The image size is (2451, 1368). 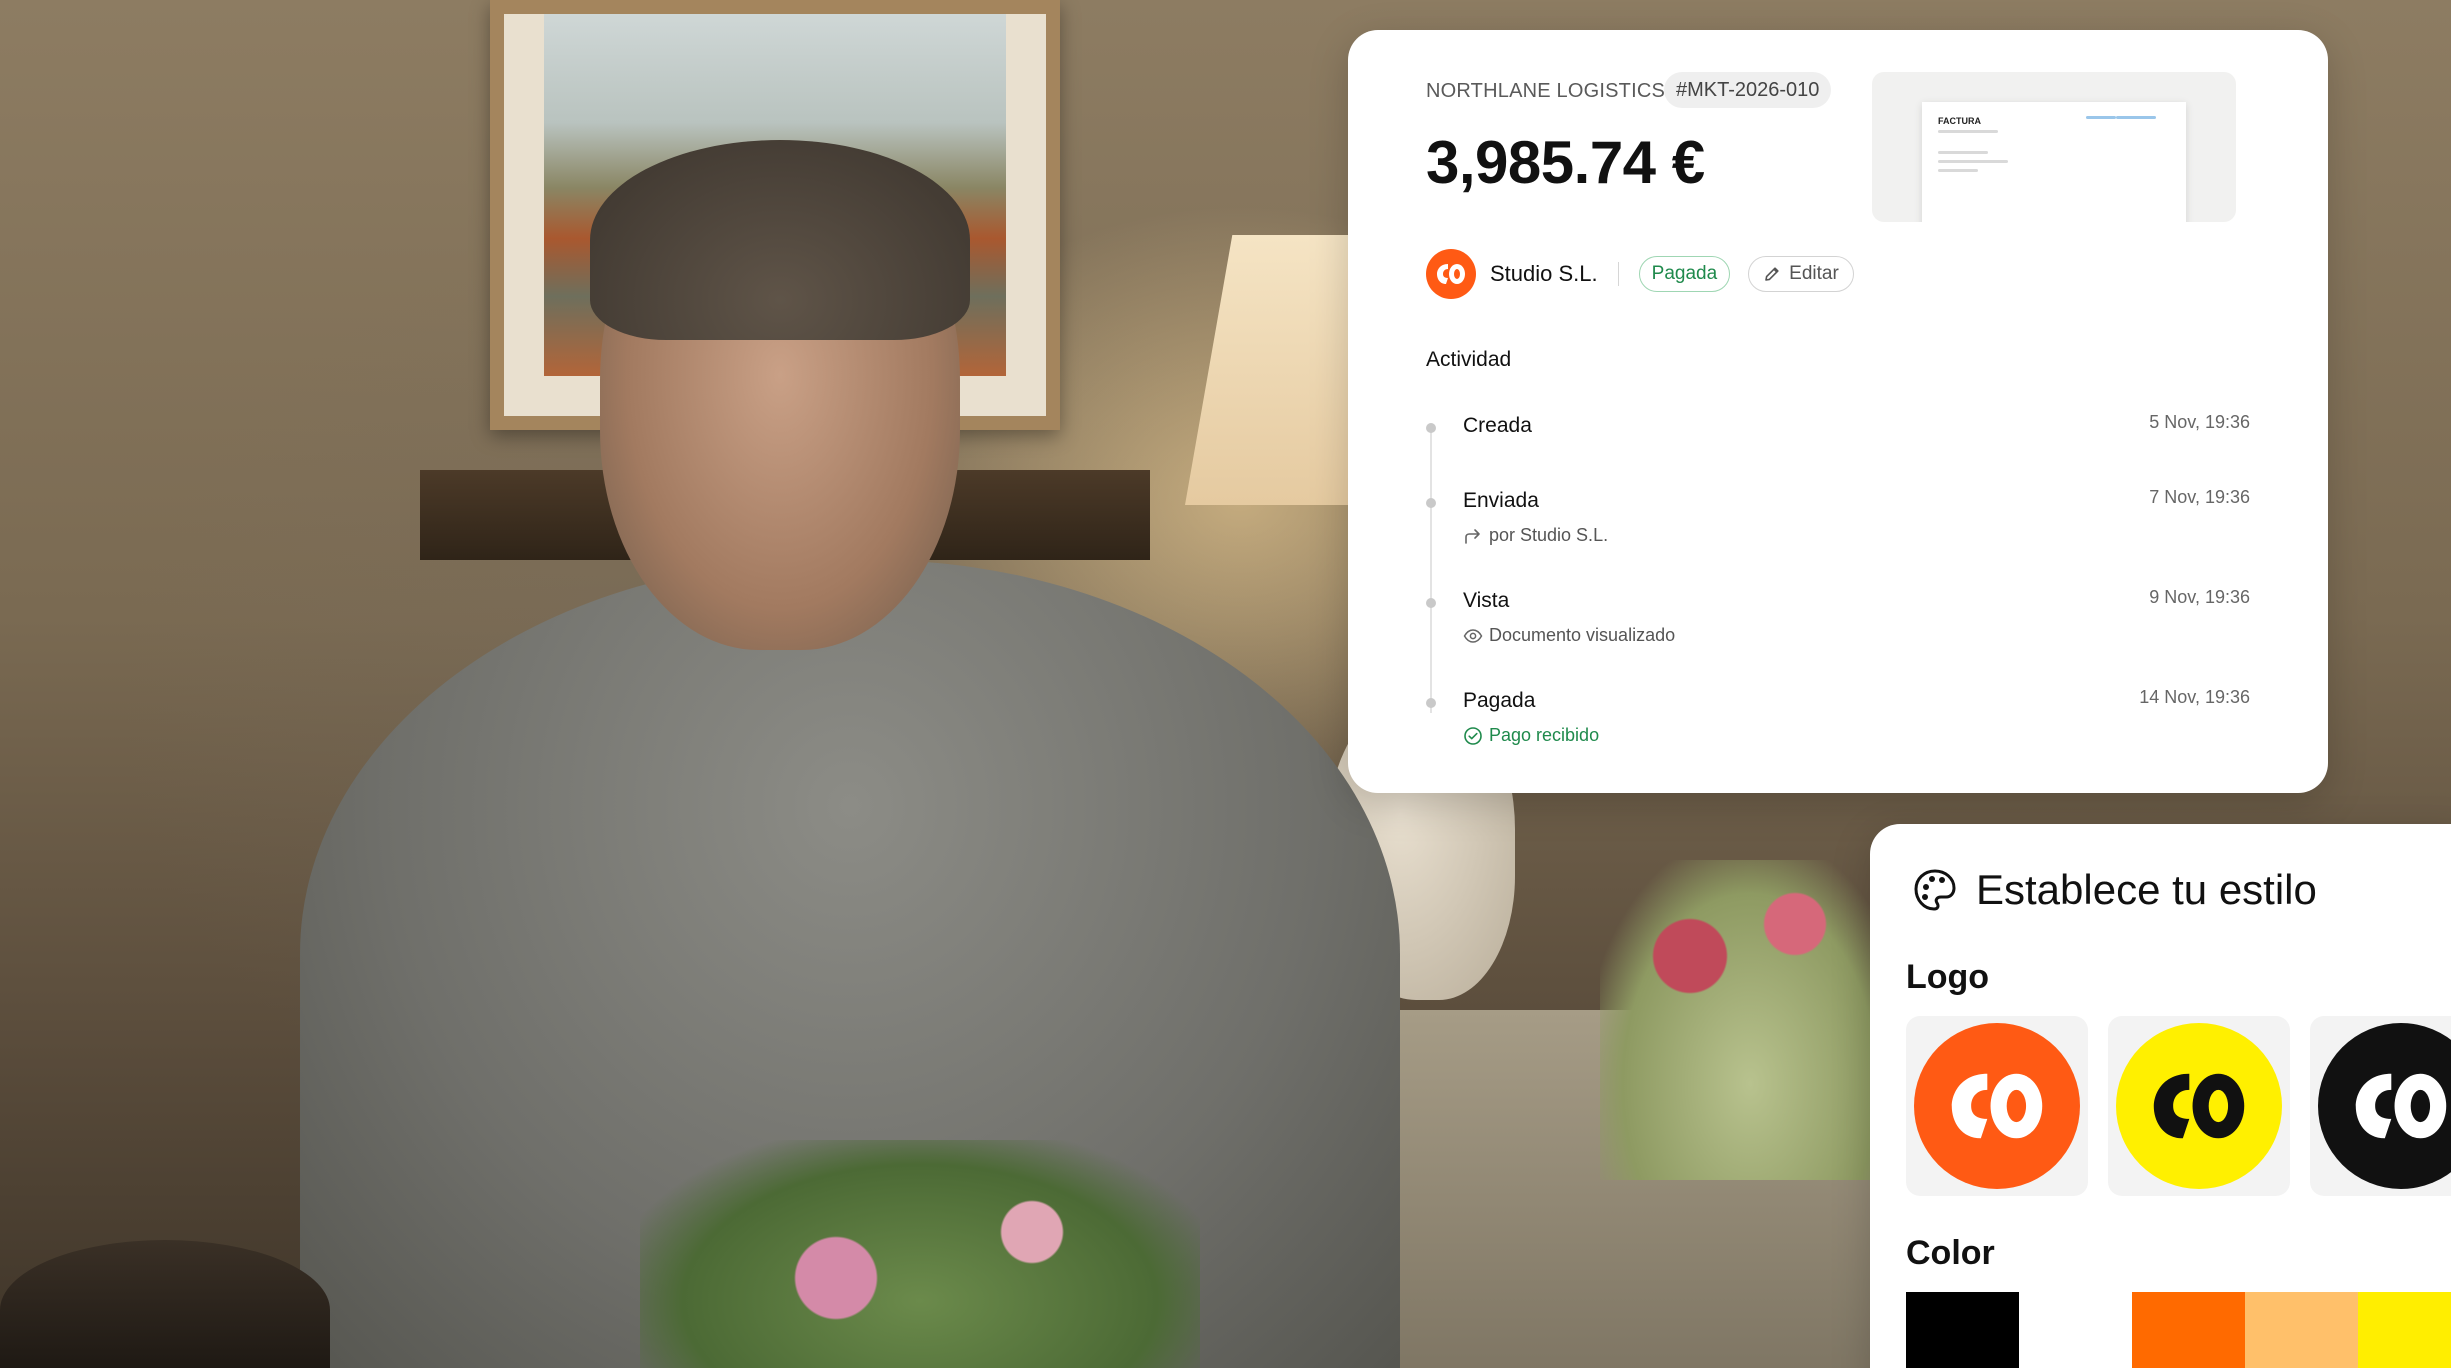 What do you see at coordinates (2404, 1330) in the screenshot?
I see `color-swatch-yellow` at bounding box center [2404, 1330].